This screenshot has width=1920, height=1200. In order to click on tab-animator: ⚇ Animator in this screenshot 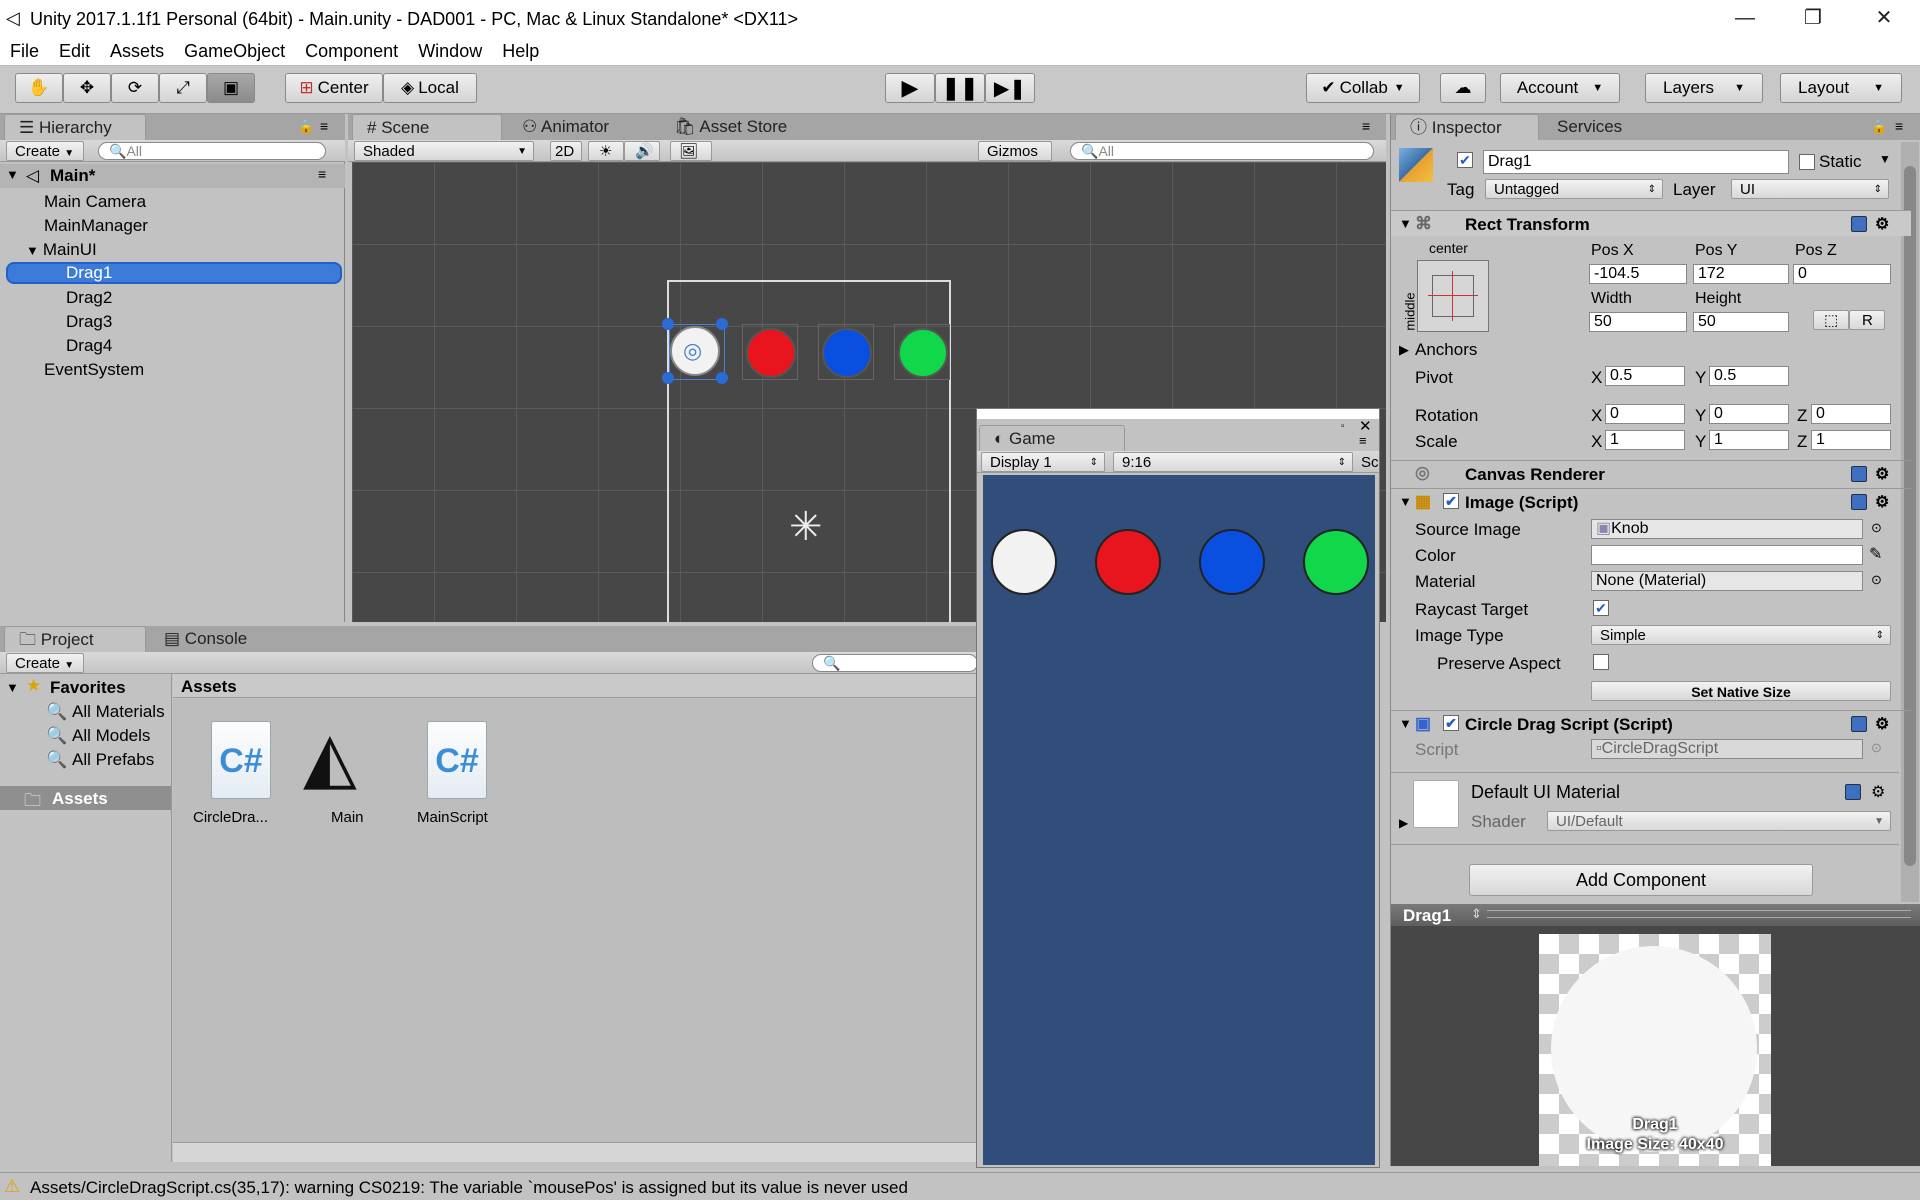, I will do `click(583, 127)`.